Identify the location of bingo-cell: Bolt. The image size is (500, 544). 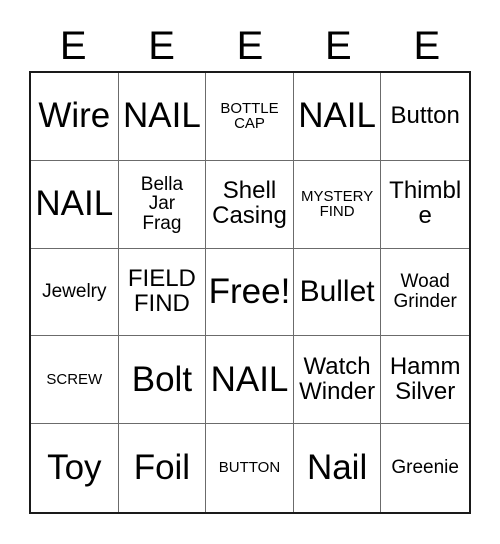
(162, 380).